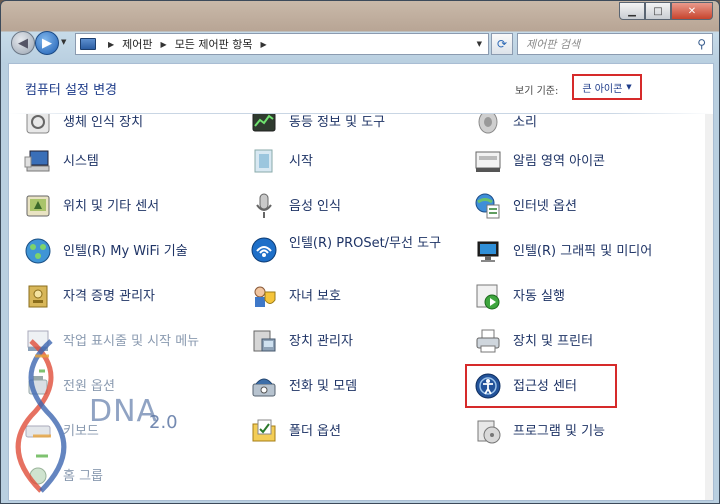 The image size is (720, 504). I want to click on item-folder-options: 폴더 옵션, so click(295, 431).